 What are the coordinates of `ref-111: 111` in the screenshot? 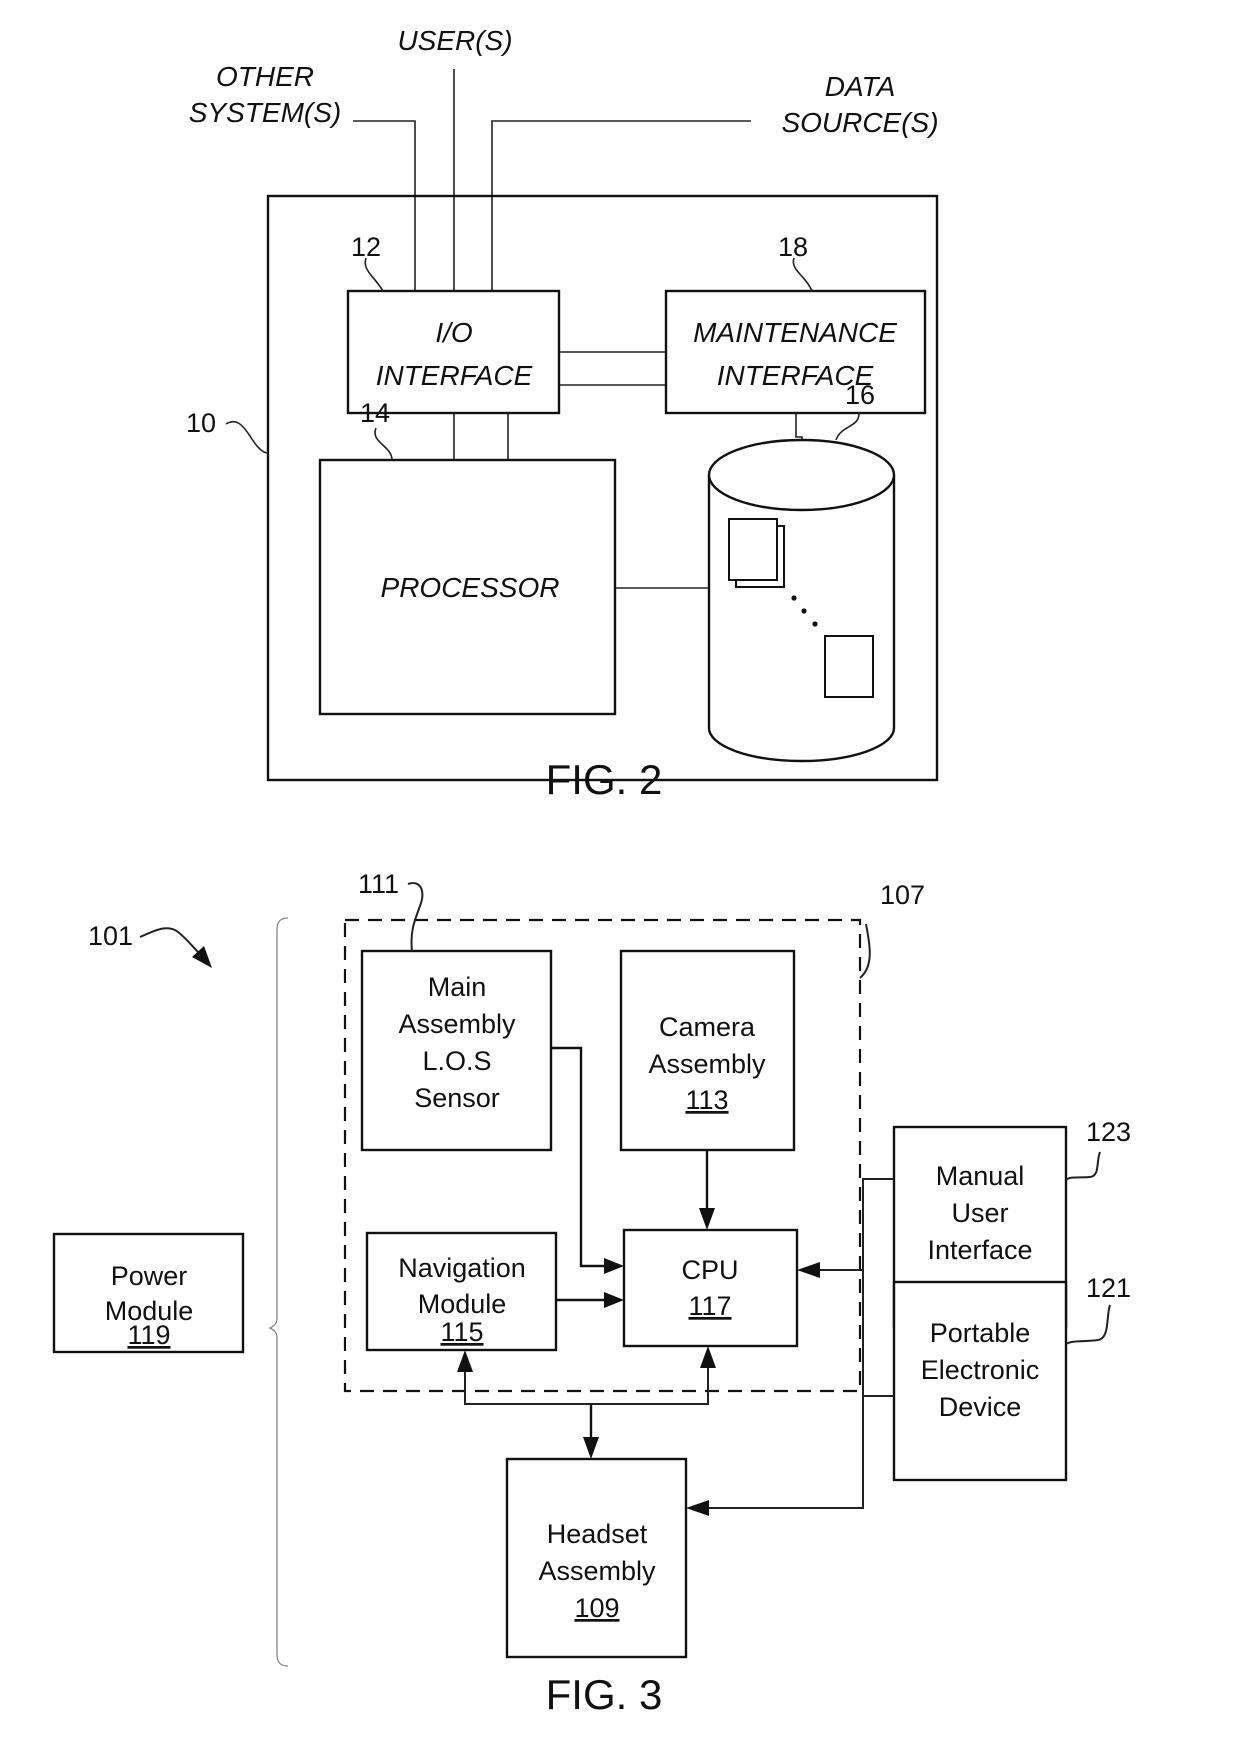 It's located at (378, 884).